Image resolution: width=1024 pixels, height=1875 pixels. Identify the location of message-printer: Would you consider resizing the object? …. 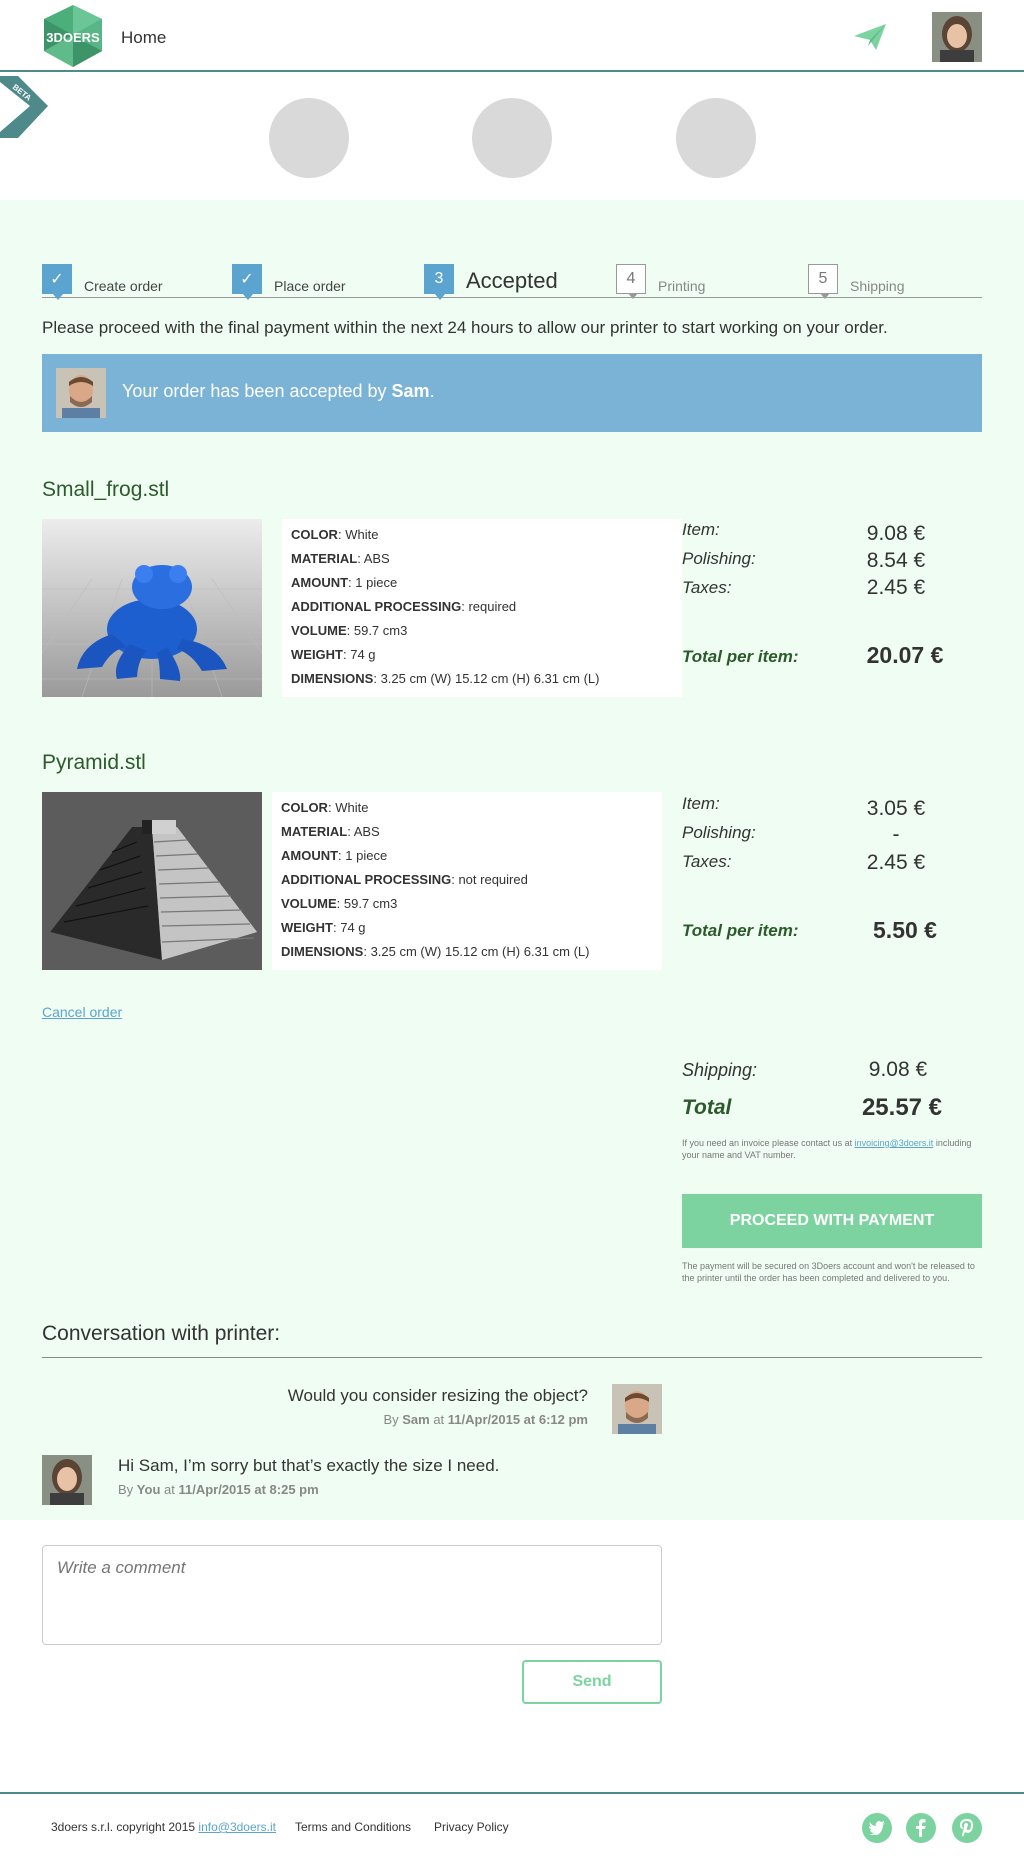
(430, 1406).